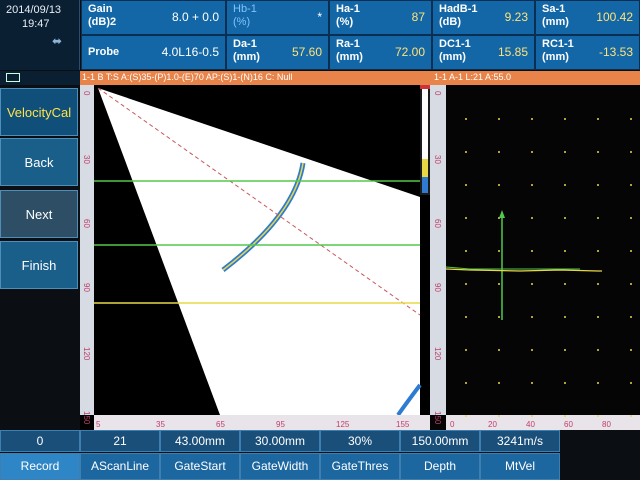 The height and width of the screenshot is (480, 640). Describe the element at coordinates (380, 17) in the screenshot. I see `reading-cell-ha1: Ha-1 (%) 87` at that location.